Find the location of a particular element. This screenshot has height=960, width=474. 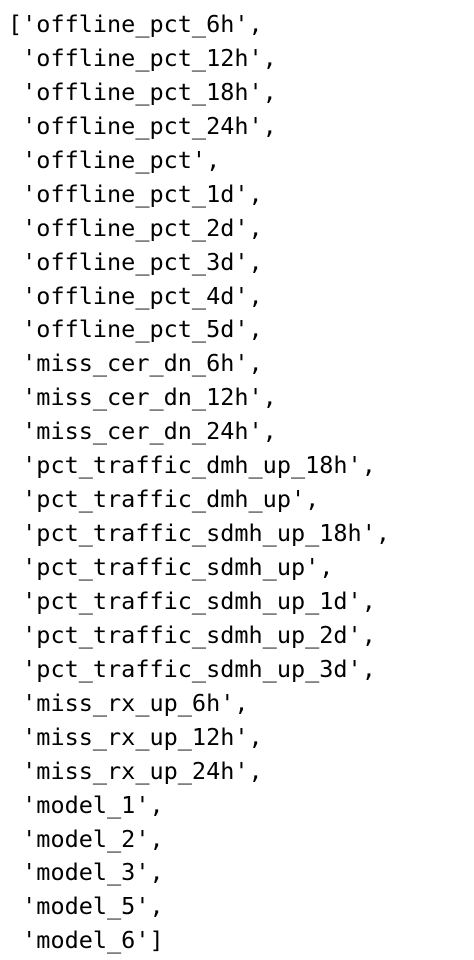

output-line: 'offline_pct', is located at coordinates (114, 159).